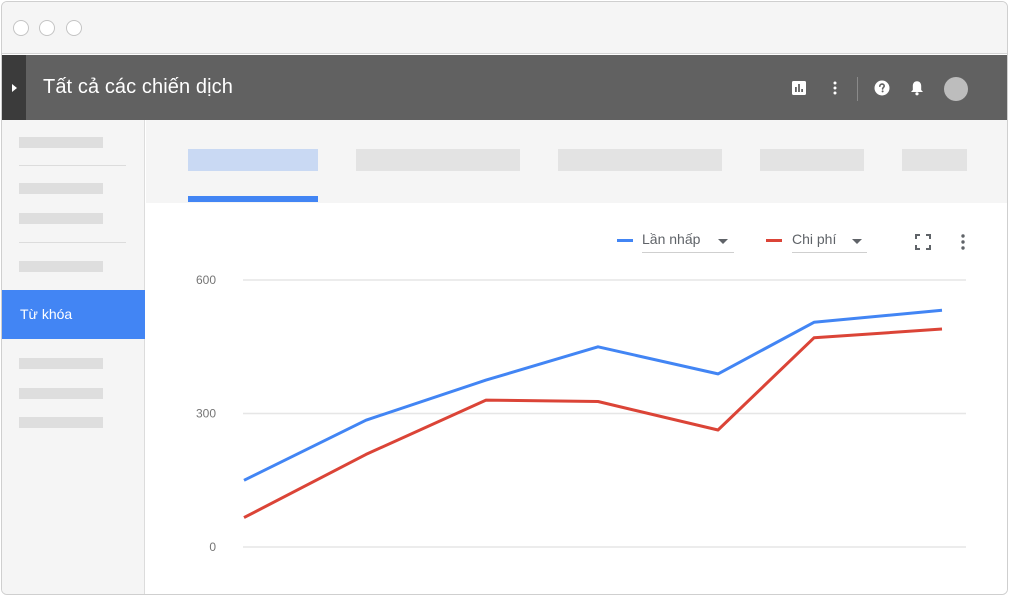 This screenshot has width=1009, height=596. What do you see at coordinates (835, 88) in the screenshot?
I see `more-vert-icon` at bounding box center [835, 88].